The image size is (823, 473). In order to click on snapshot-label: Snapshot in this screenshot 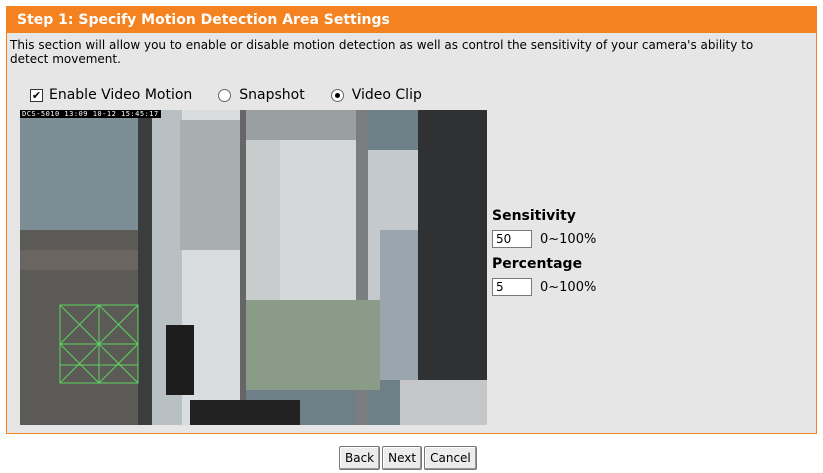, I will do `click(272, 95)`.